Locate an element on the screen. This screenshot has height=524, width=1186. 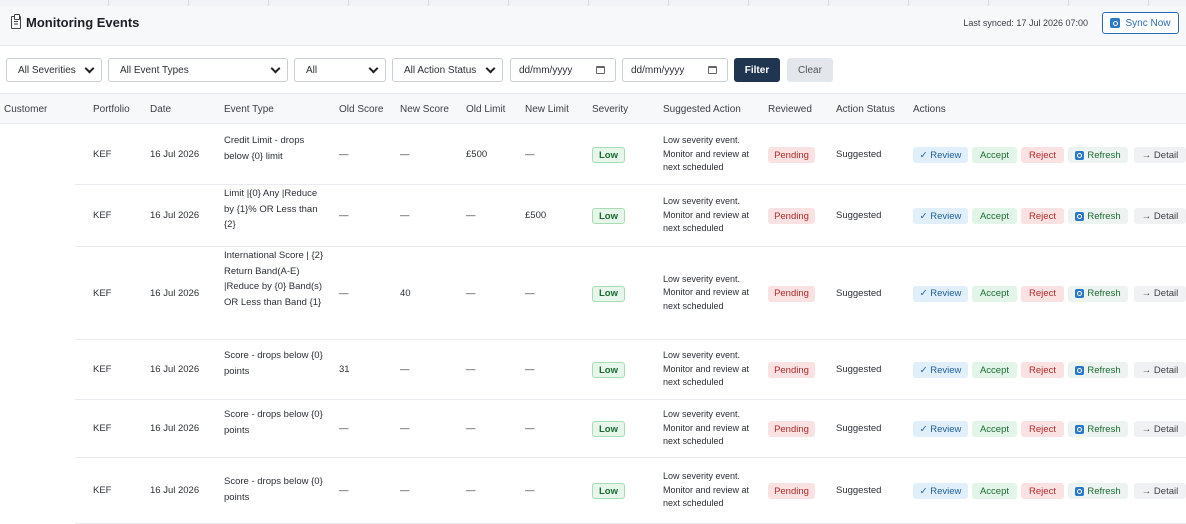
page-title: Monitoring Events is located at coordinates (75, 22).